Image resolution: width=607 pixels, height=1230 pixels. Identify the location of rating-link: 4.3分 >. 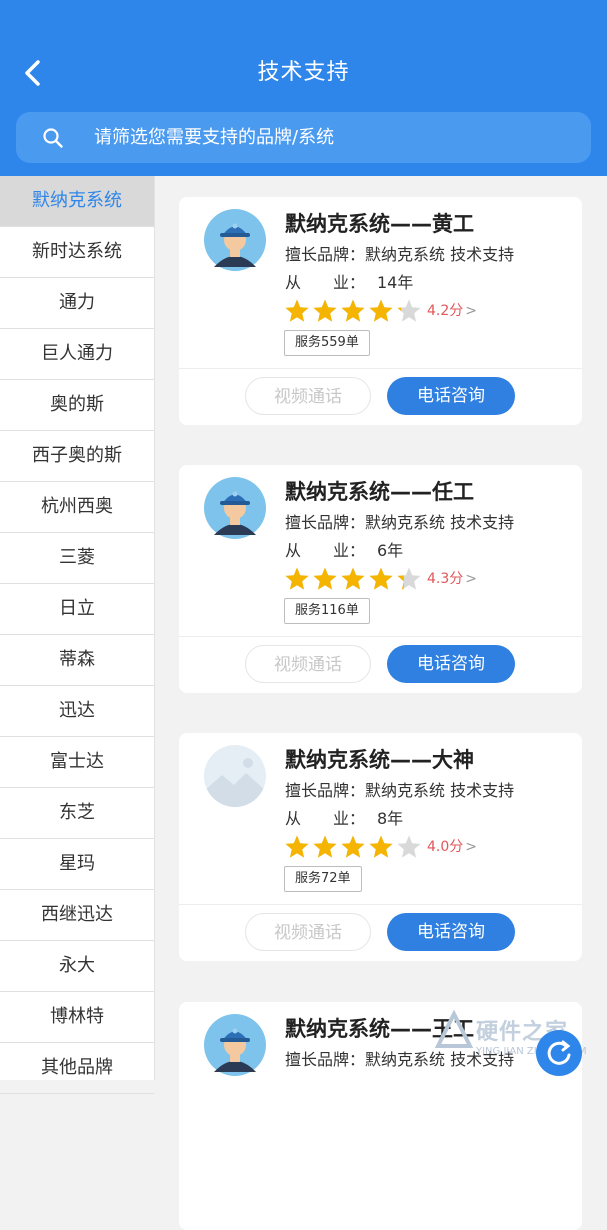
(452, 579).